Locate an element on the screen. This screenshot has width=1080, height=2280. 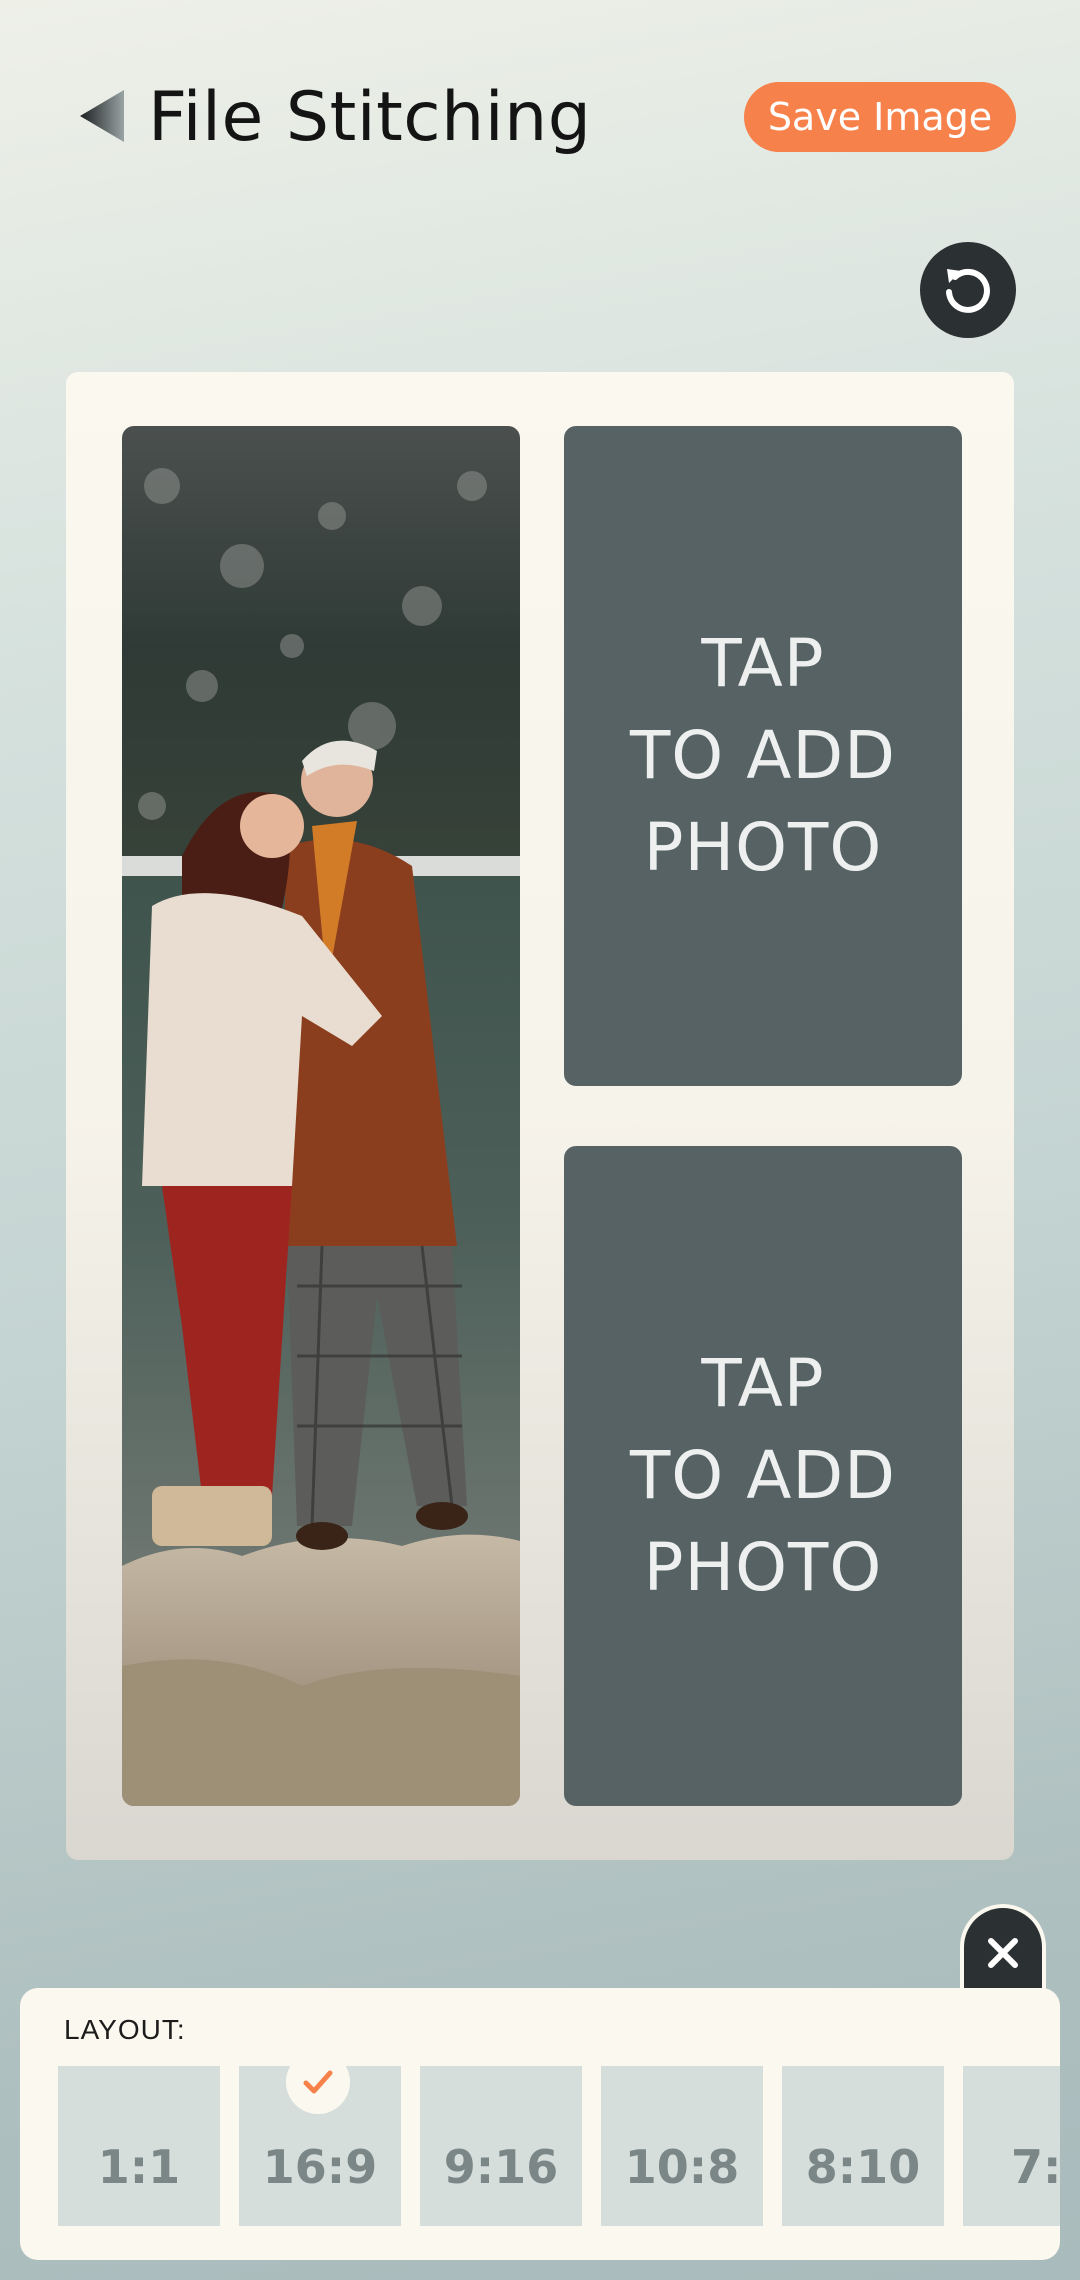
back-triangle-icon is located at coordinates (102, 116).